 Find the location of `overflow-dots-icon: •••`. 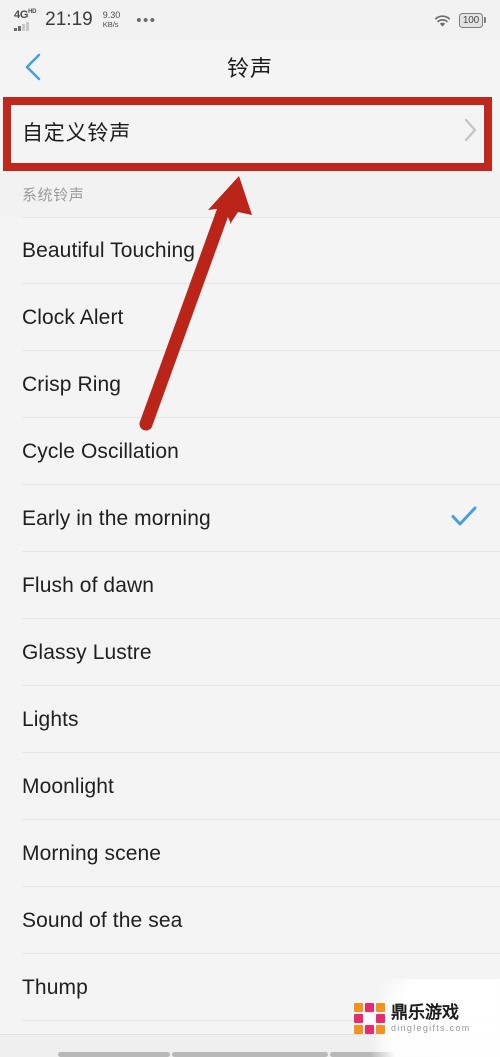

overflow-dots-icon: ••• is located at coordinates (146, 20).